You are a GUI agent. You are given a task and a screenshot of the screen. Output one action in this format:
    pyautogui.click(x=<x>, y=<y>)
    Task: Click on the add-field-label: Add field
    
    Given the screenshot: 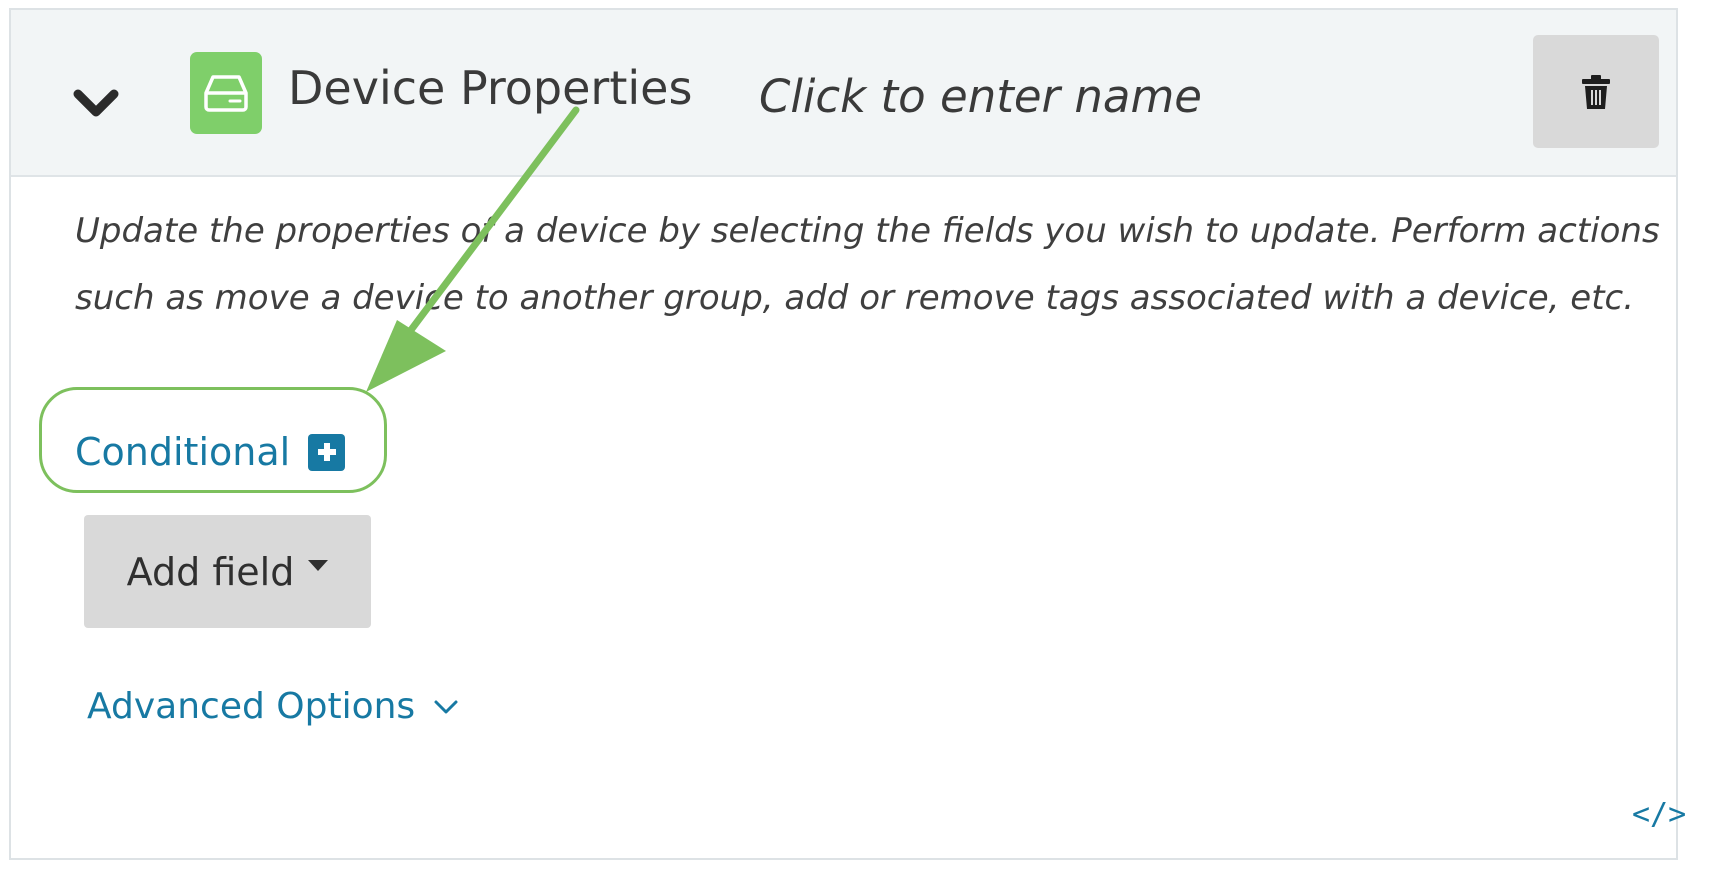 What is the action you would take?
    pyautogui.click(x=210, y=571)
    